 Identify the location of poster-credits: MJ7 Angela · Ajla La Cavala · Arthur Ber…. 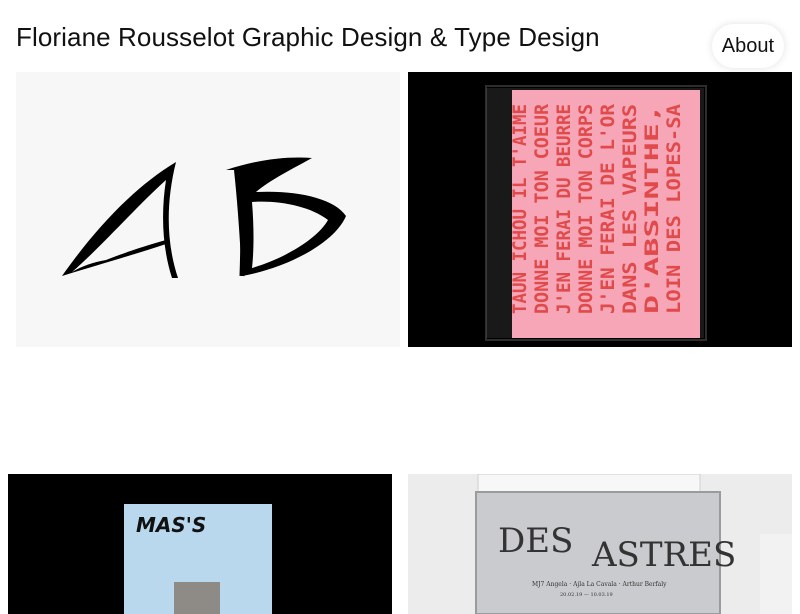
(599, 584).